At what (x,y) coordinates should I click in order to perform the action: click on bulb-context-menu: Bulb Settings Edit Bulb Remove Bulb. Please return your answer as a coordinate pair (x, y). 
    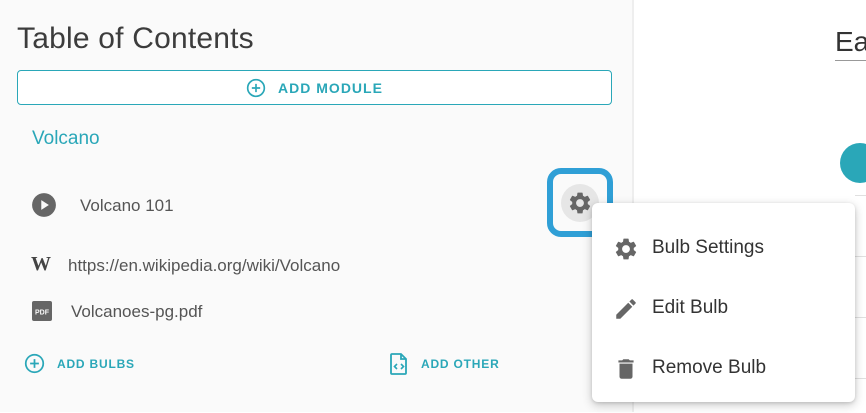
    Looking at the image, I should click on (723, 302).